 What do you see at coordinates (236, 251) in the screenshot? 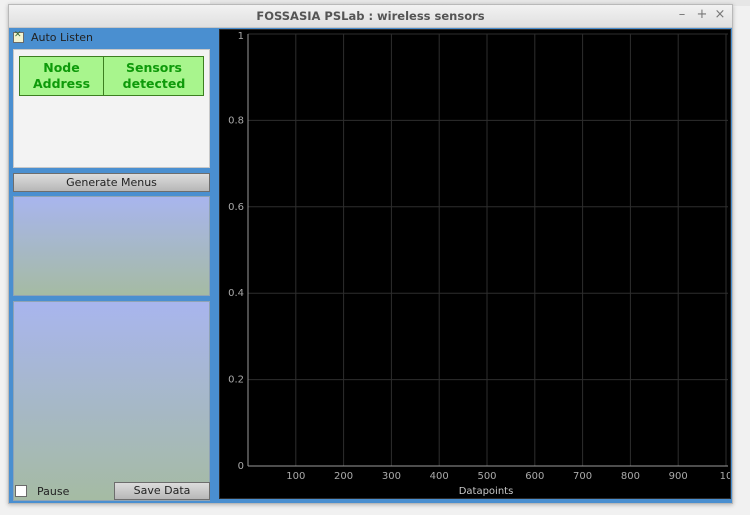
I see `y-tick-labels: 0 0.2 0.4 0.6 0.8 1` at bounding box center [236, 251].